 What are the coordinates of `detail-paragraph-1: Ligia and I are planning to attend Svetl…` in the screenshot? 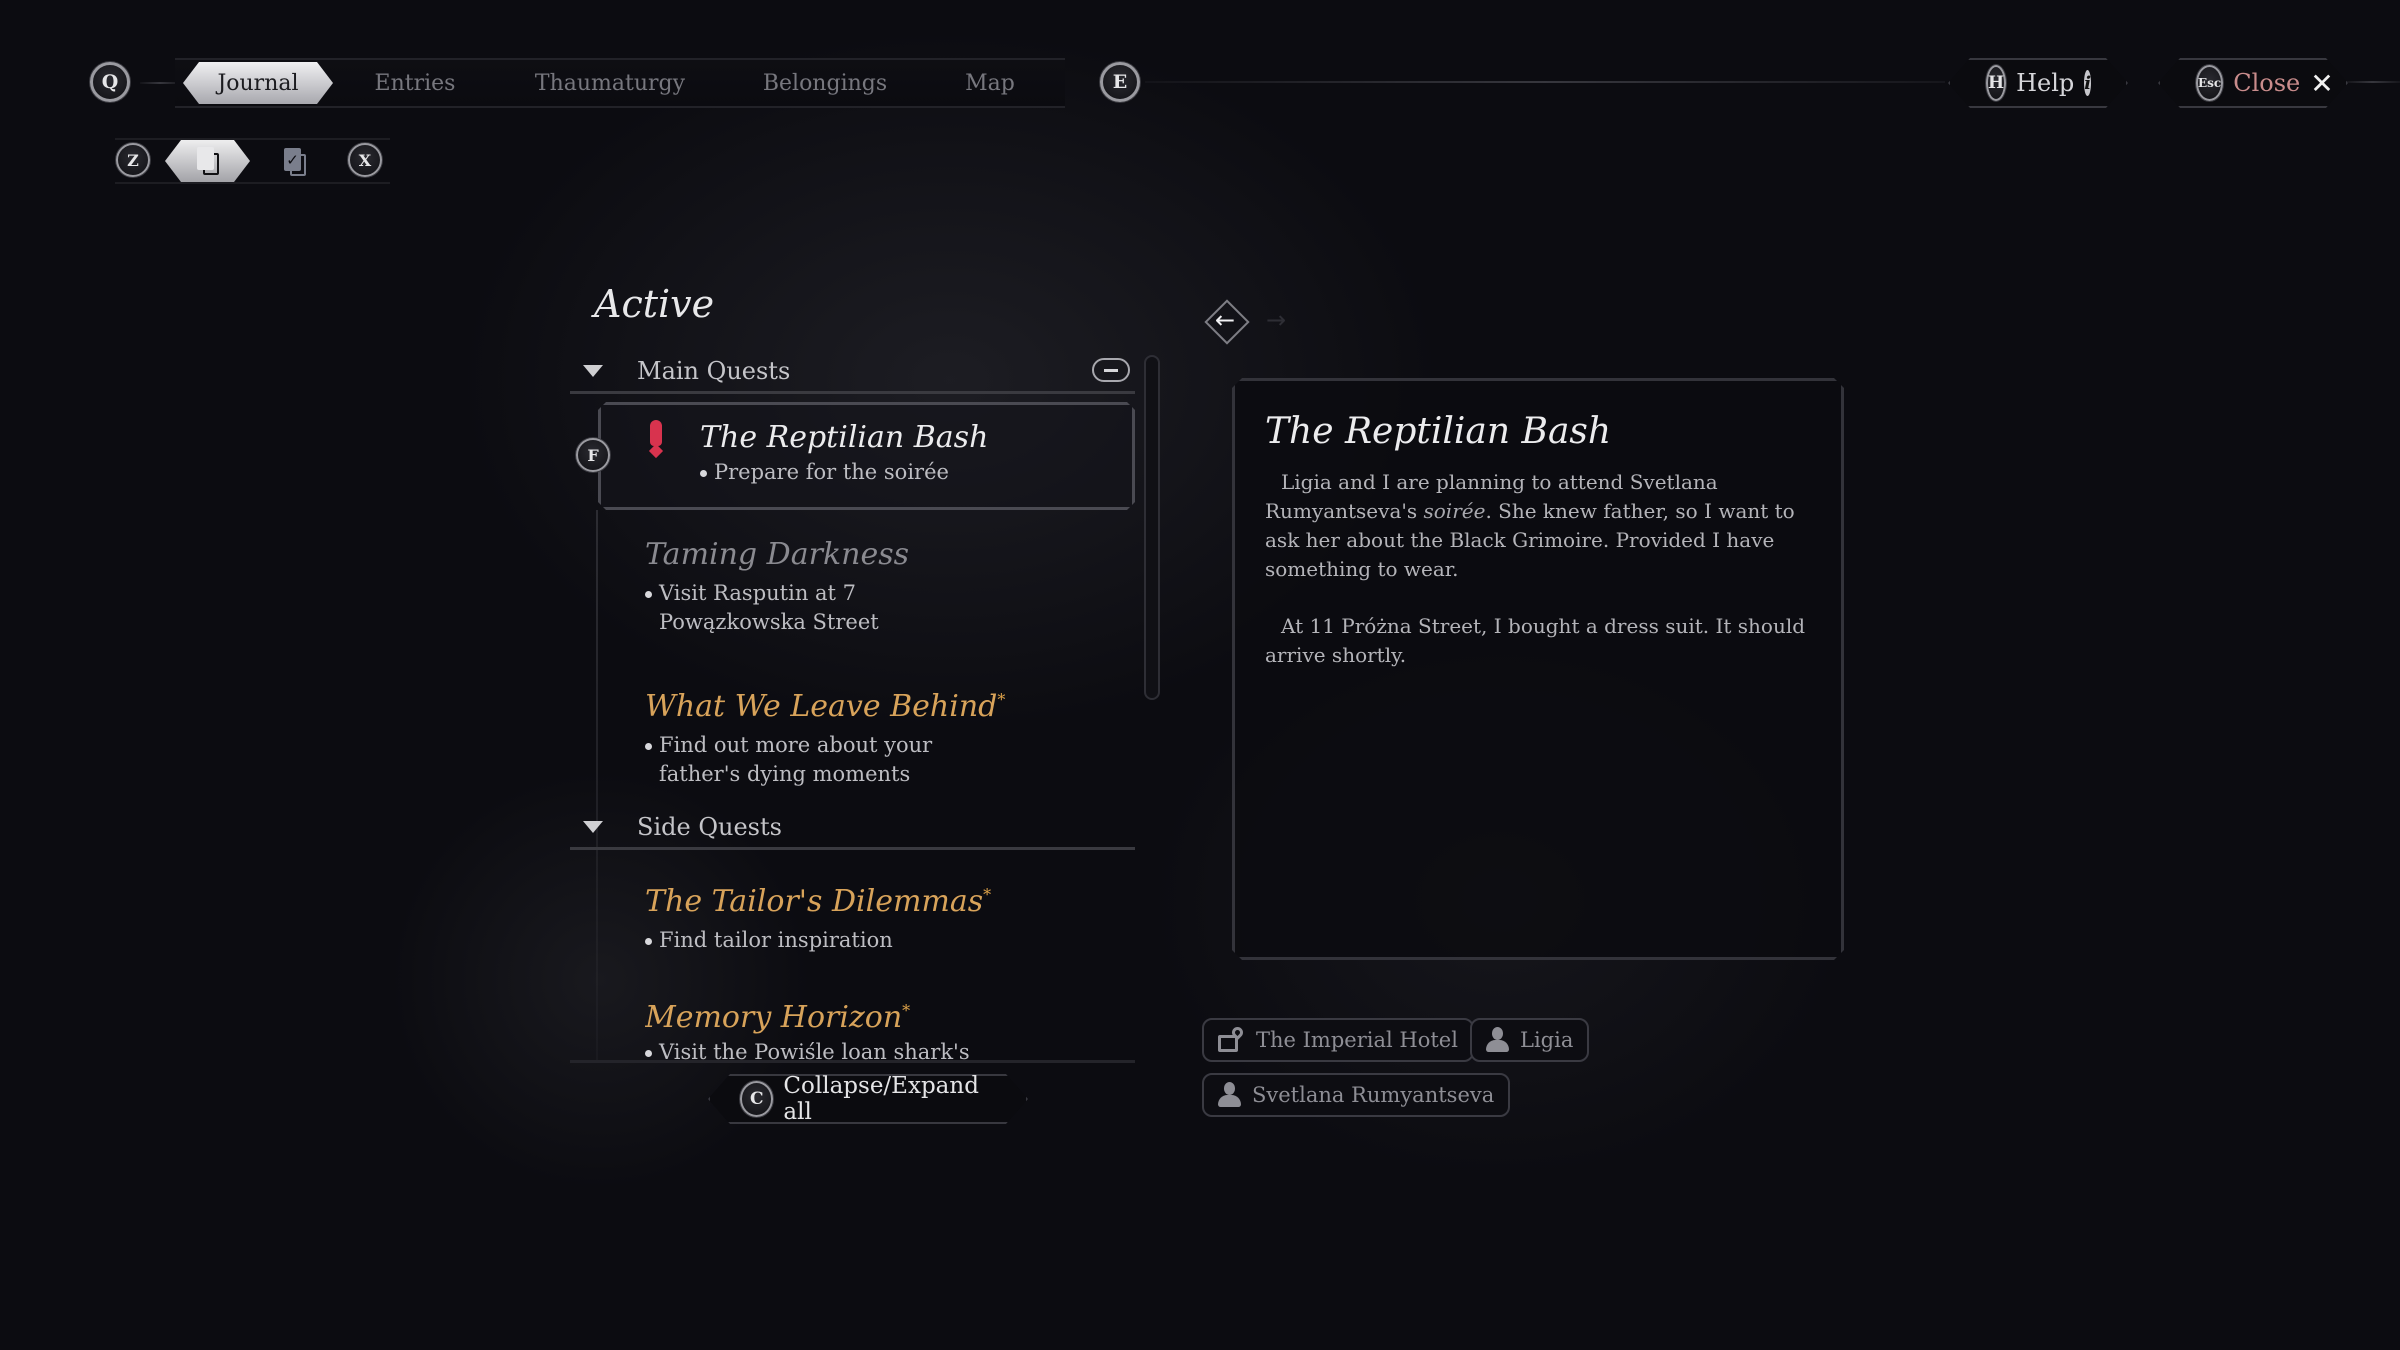 It's located at (1530, 525).